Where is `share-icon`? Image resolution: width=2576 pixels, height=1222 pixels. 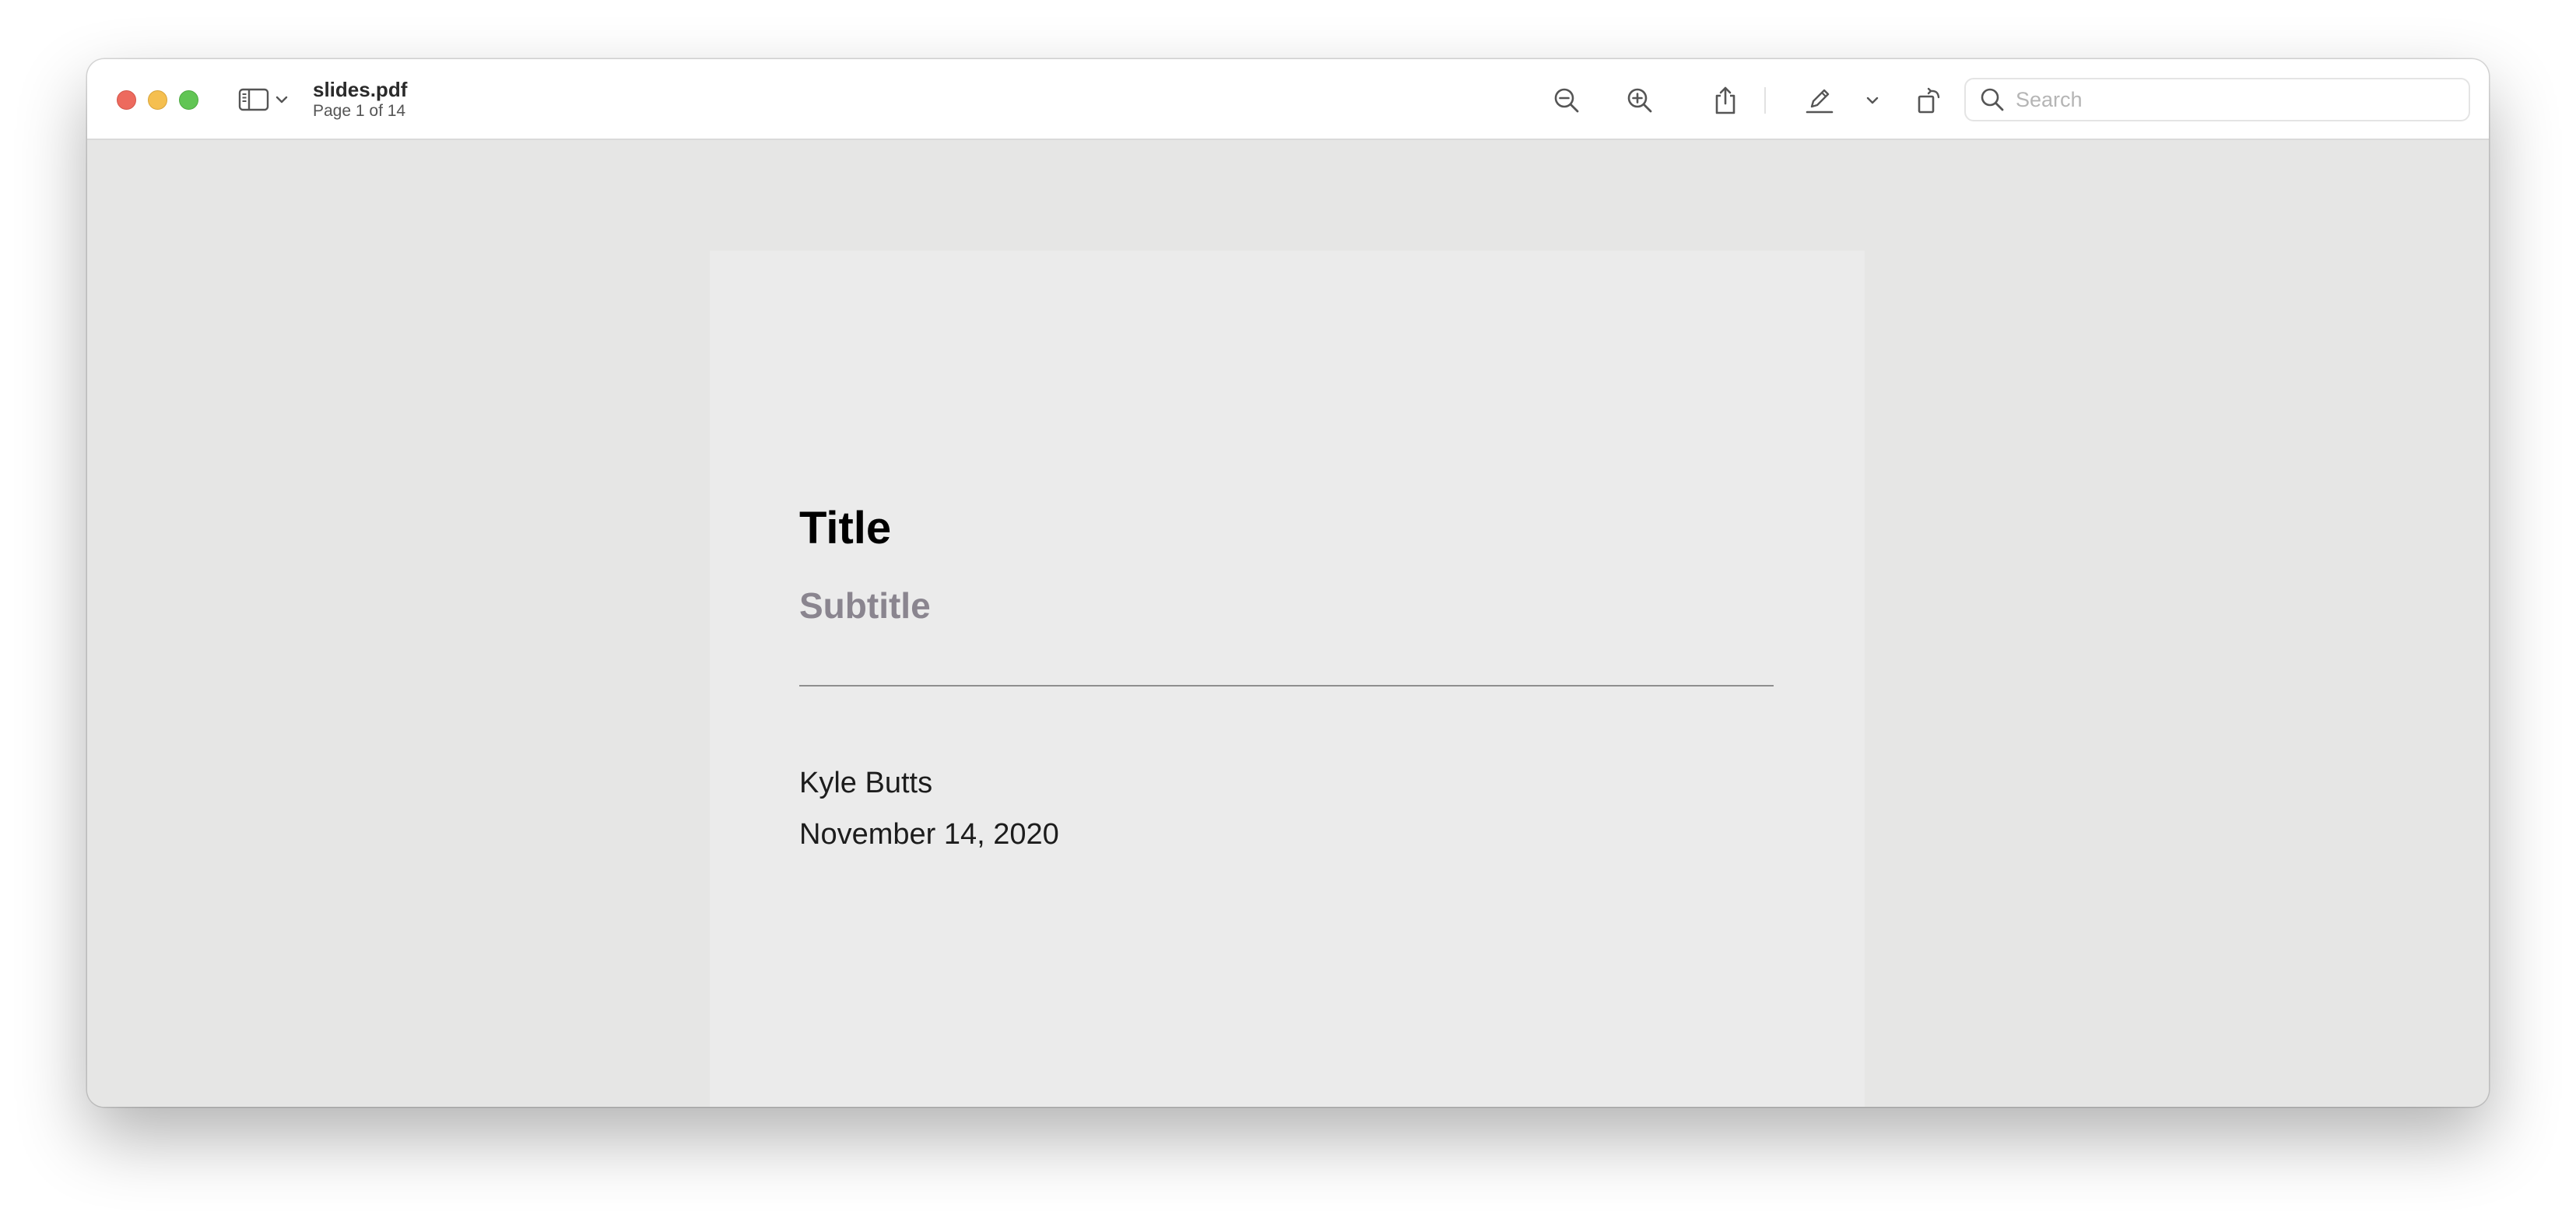
share-icon is located at coordinates (1725, 100).